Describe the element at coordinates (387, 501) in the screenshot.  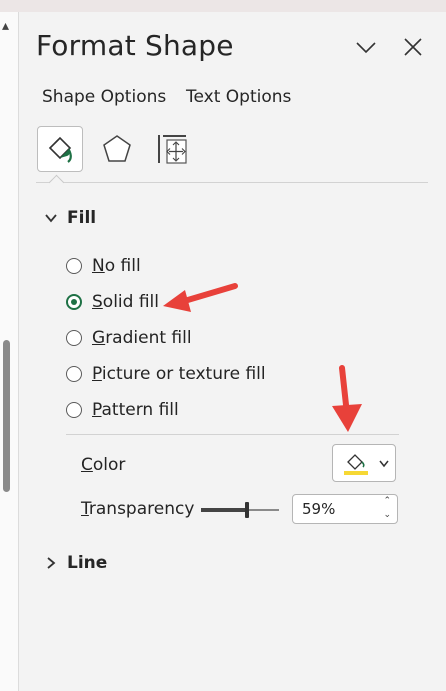
I see `spin-up-icon: ⌃` at that location.